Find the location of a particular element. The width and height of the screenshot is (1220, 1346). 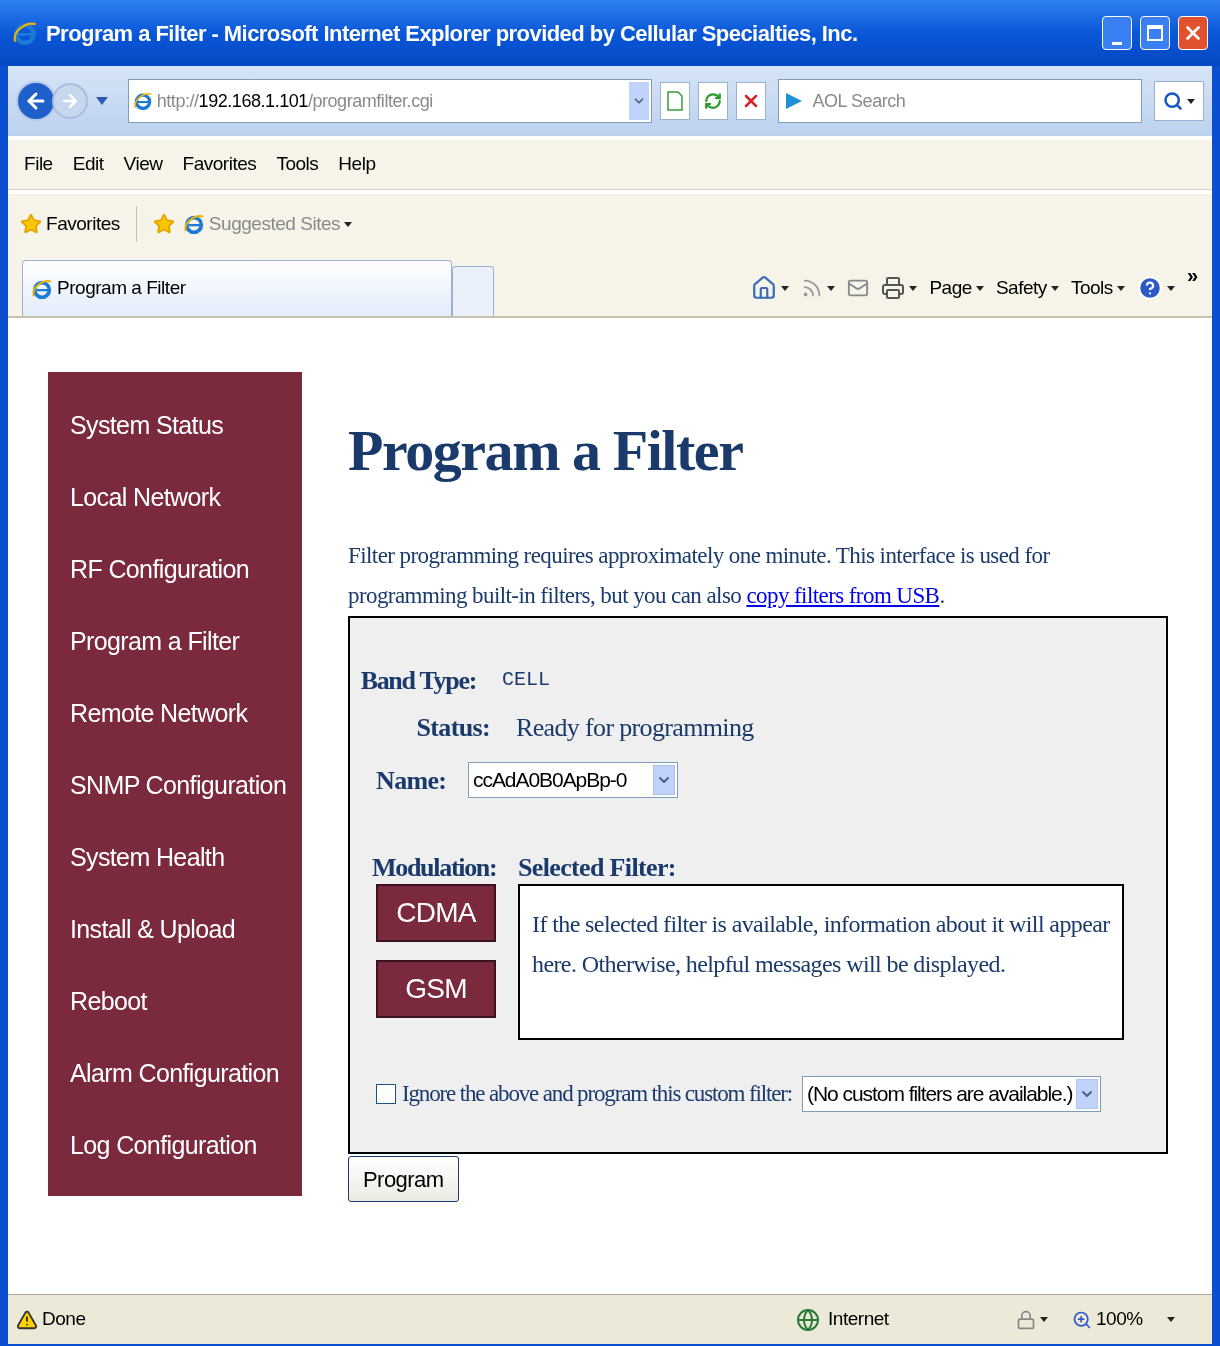

usb-link: copy filters from USB is located at coordinates (843, 595).